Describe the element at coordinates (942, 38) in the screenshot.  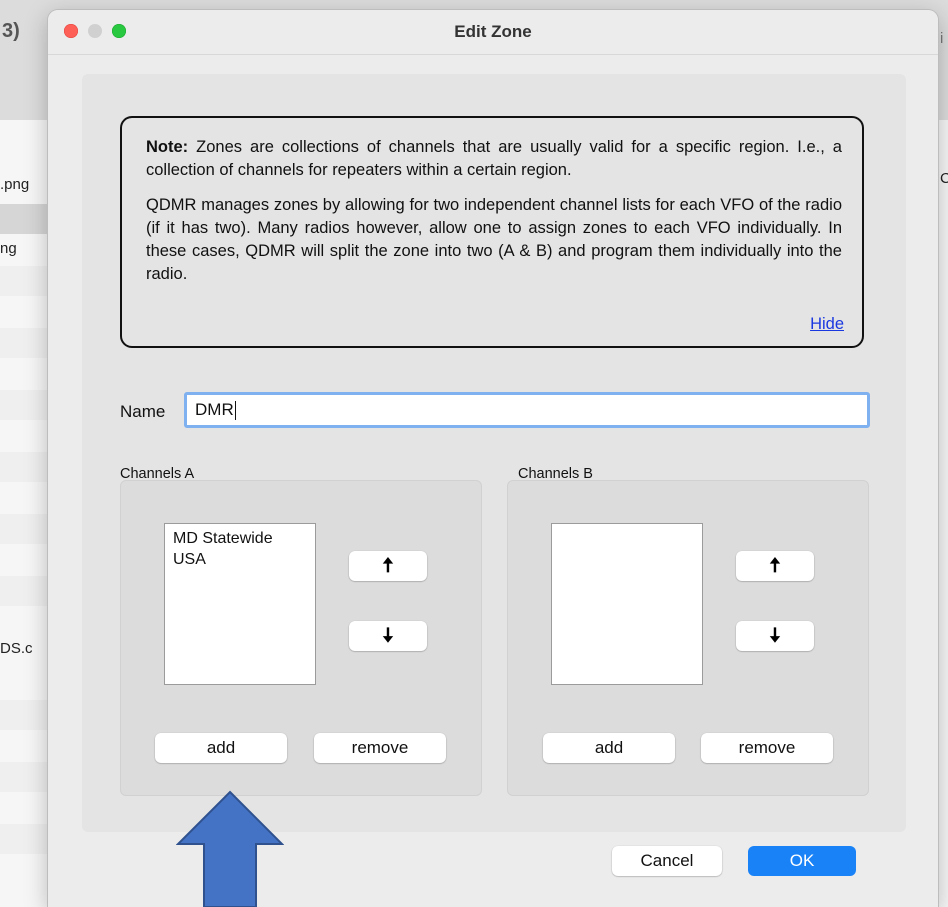
I see `background-label: i` at that location.